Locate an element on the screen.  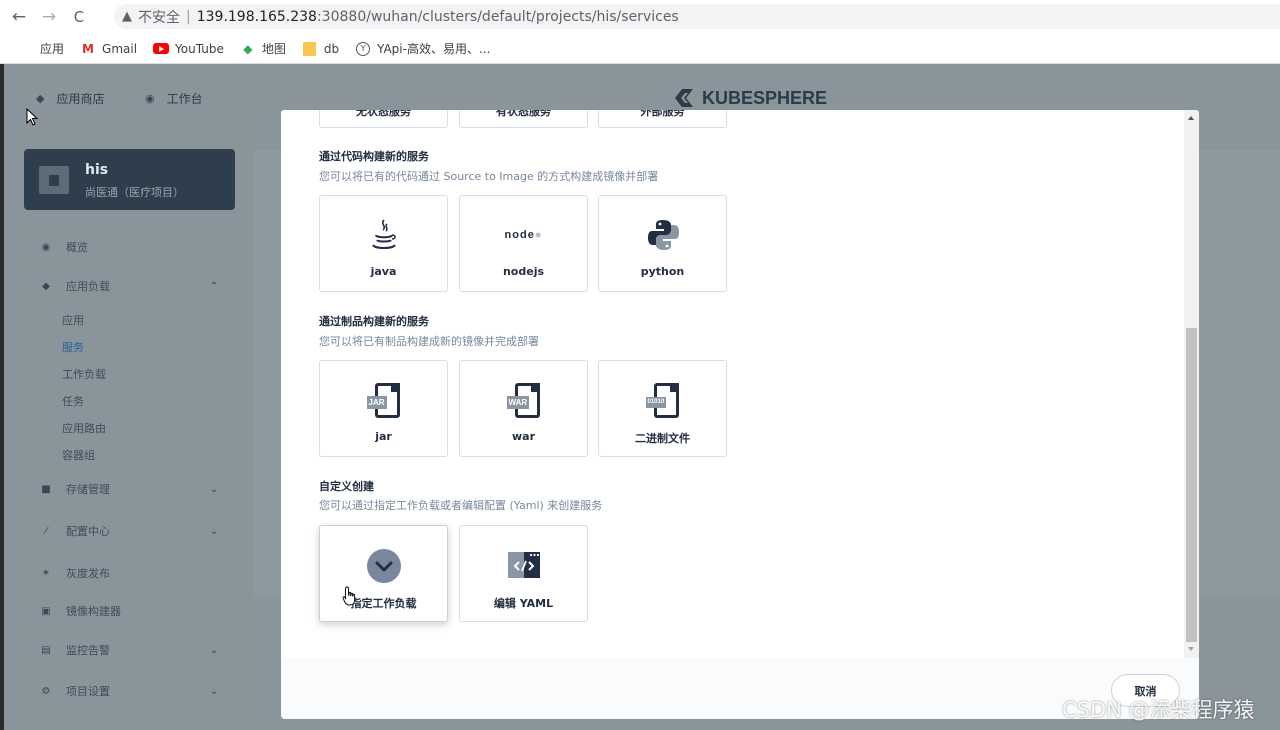
section-desc-artifact: 您可以将已有制品构建成新的镜像并完成部署 is located at coordinates (429, 341).